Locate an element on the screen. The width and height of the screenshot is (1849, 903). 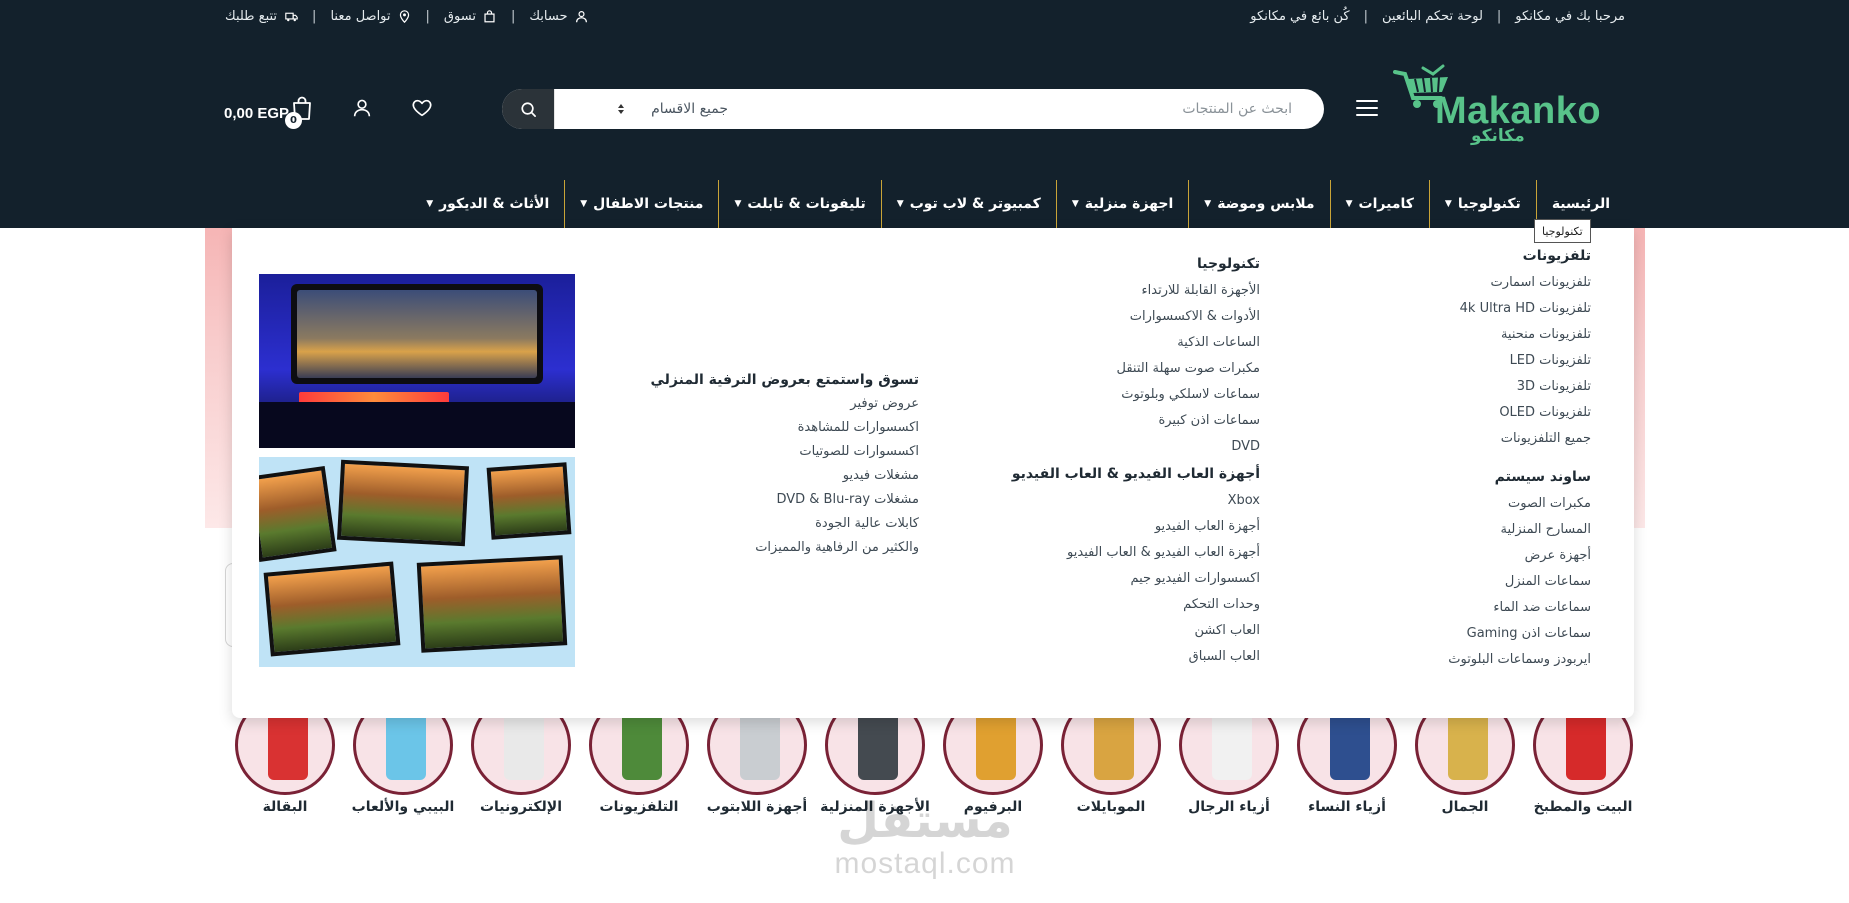
mega-link: الأدوات & الاكسسوارات is located at coordinates (1136, 317).